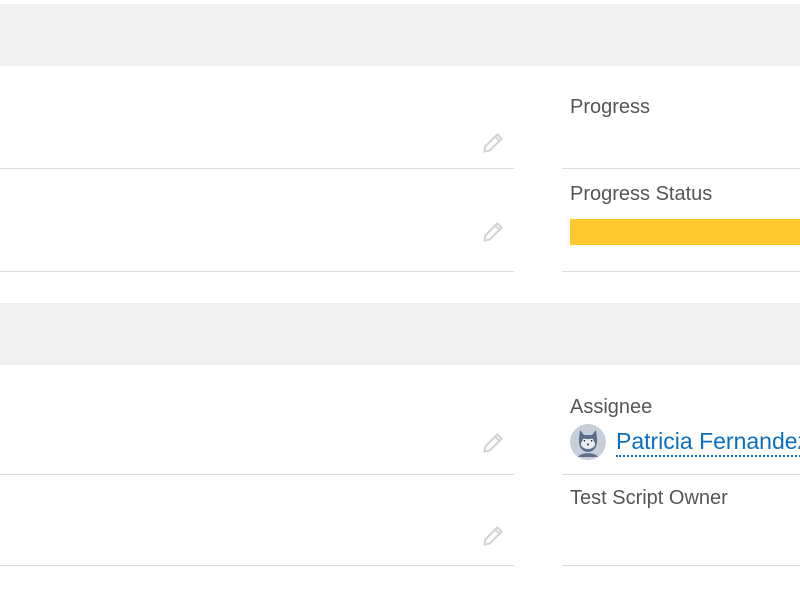  Describe the element at coordinates (681, 520) in the screenshot. I see `field-test-script-owner: Test Script Owner` at that location.